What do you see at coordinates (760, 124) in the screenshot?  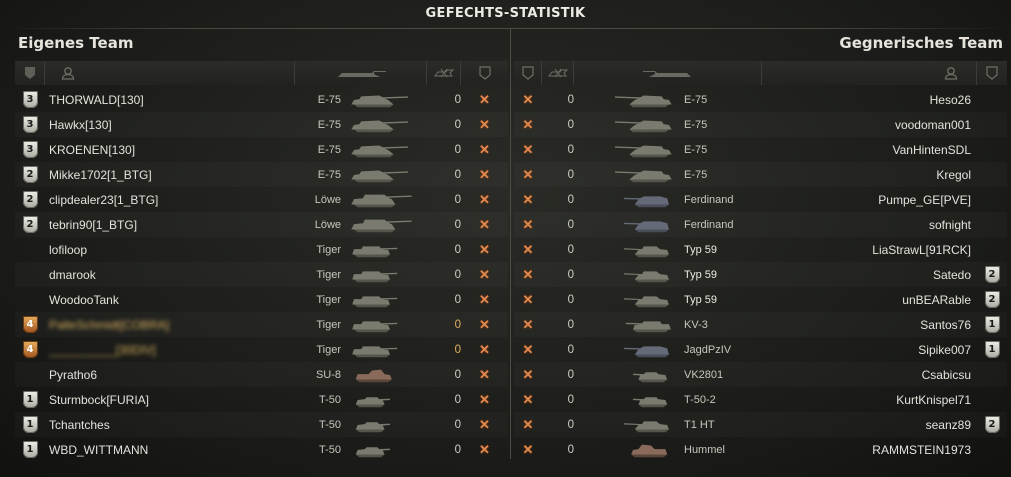 I see `player-row: ✕ 0 E-75 voodoman001` at bounding box center [760, 124].